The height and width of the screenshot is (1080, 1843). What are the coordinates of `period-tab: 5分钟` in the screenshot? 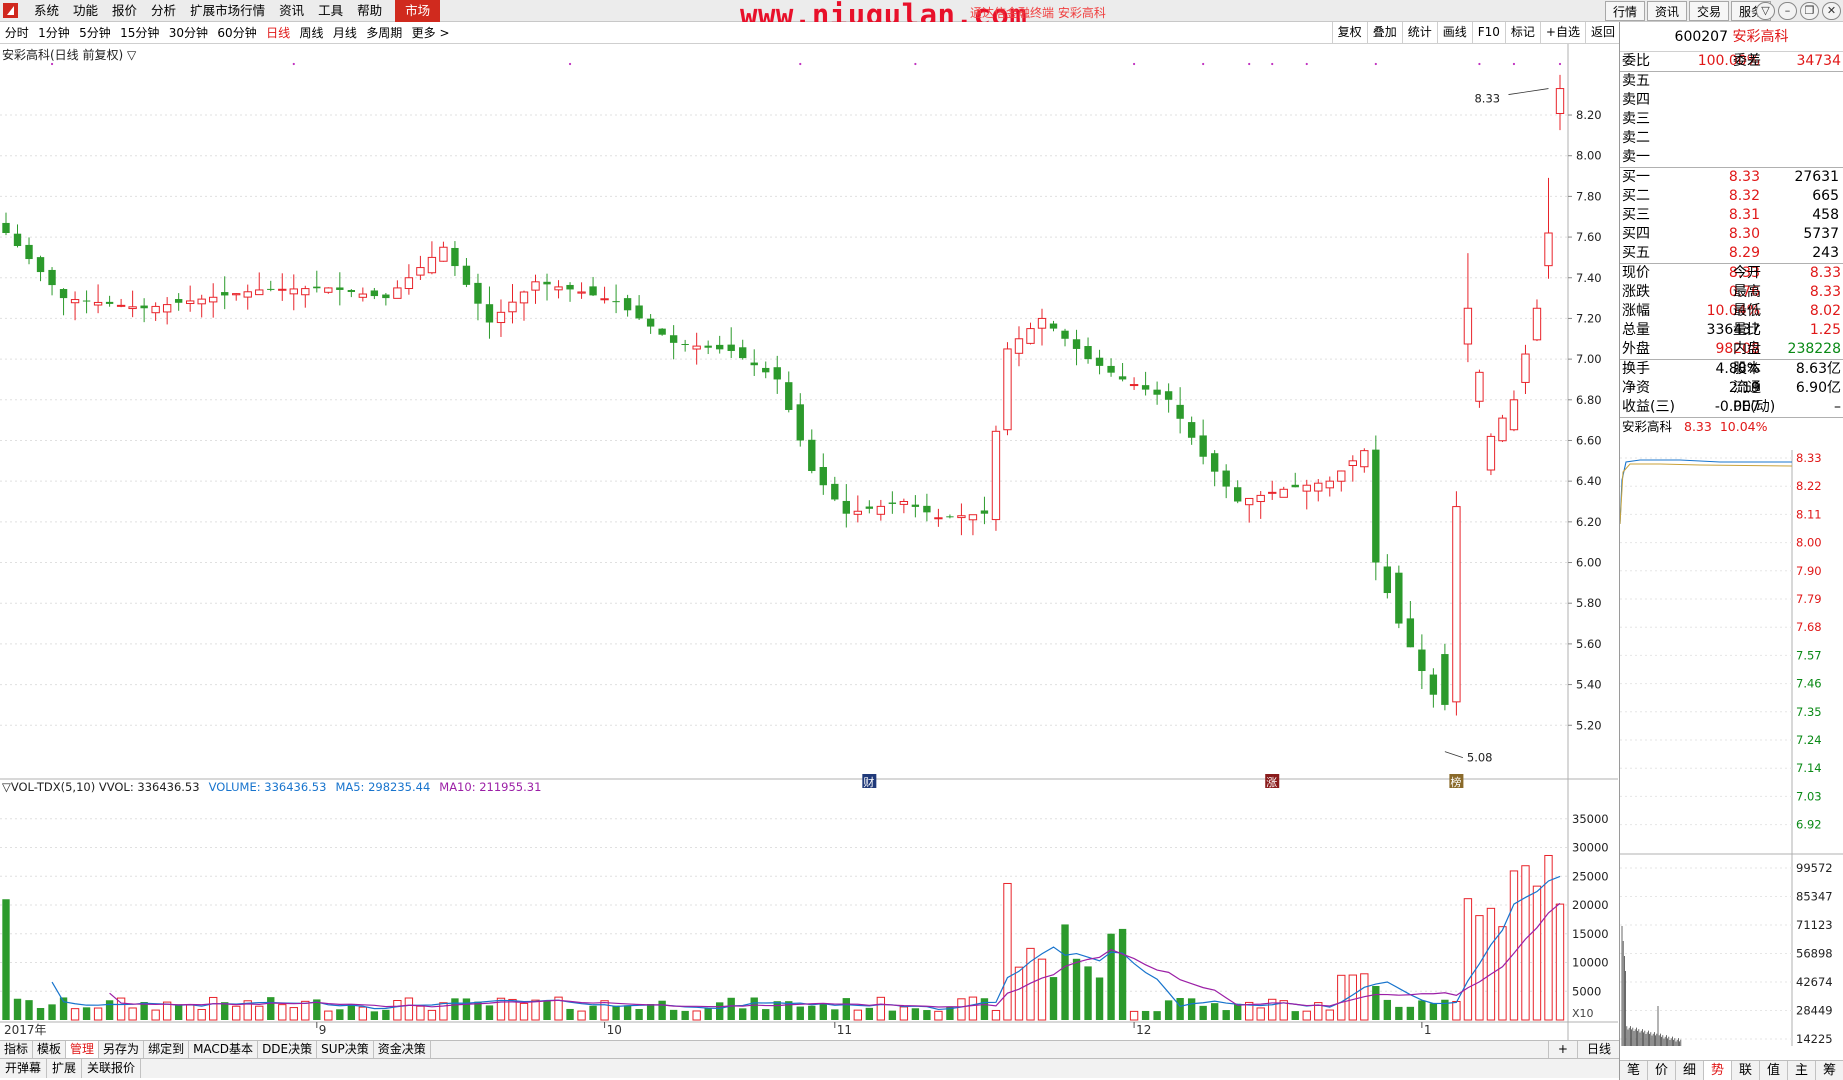 It's located at (94, 33).